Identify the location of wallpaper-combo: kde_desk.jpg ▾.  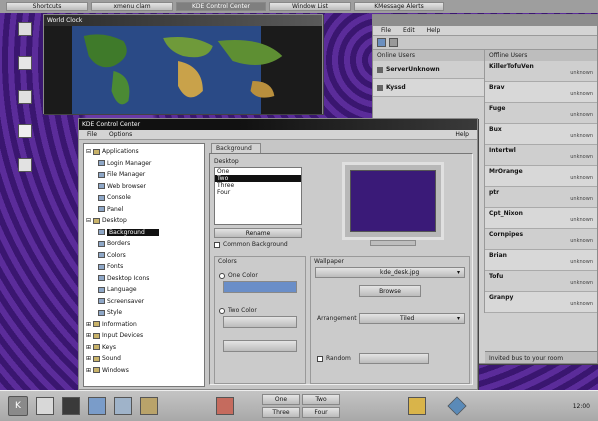
(390, 272).